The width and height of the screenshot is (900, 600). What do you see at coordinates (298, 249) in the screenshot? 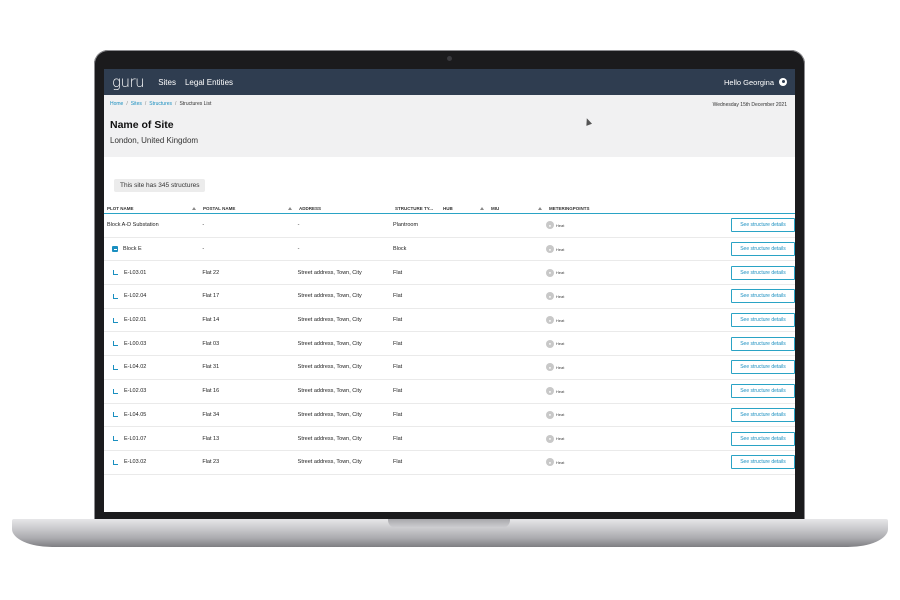
I see `address-text: -` at bounding box center [298, 249].